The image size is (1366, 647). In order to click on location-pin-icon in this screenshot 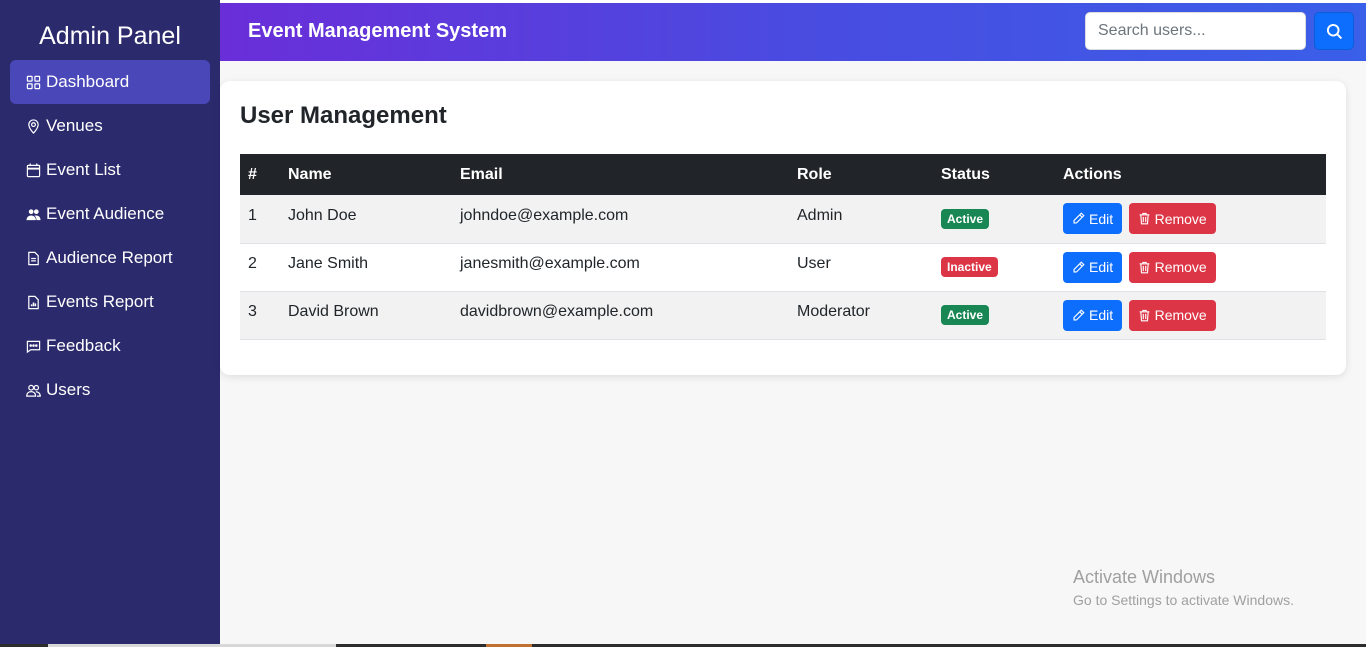, I will do `click(33, 126)`.